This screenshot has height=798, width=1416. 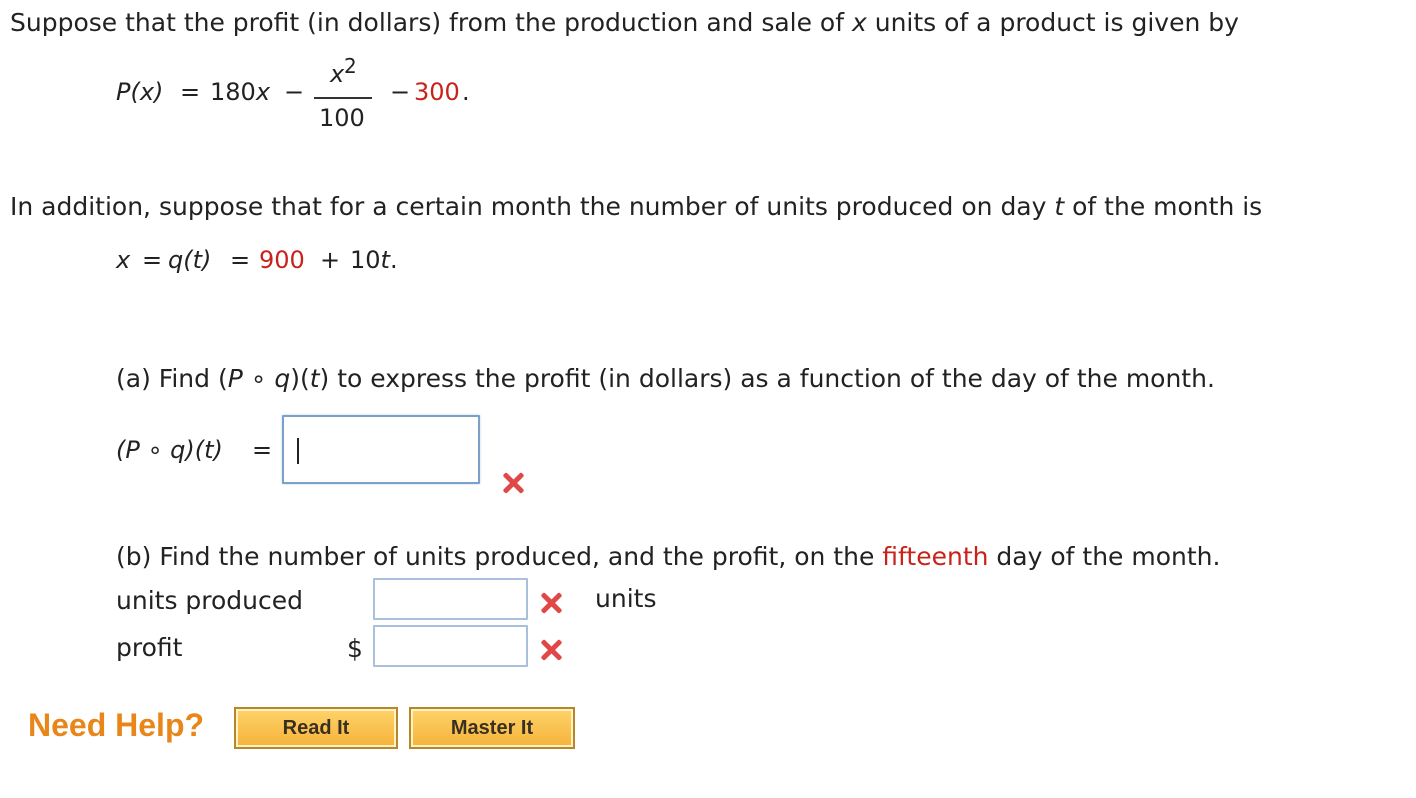 I want to click on composite-function-input, so click(x=381, y=449).